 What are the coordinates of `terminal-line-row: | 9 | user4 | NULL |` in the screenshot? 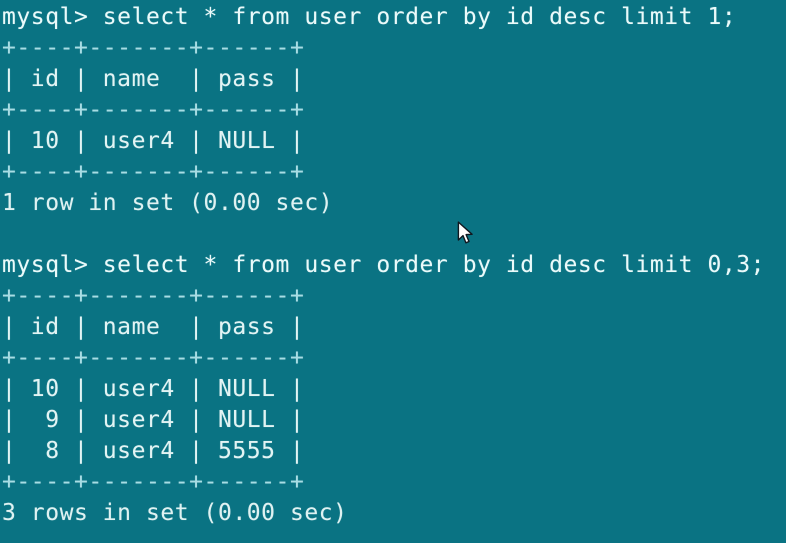 It's located at (153, 420).